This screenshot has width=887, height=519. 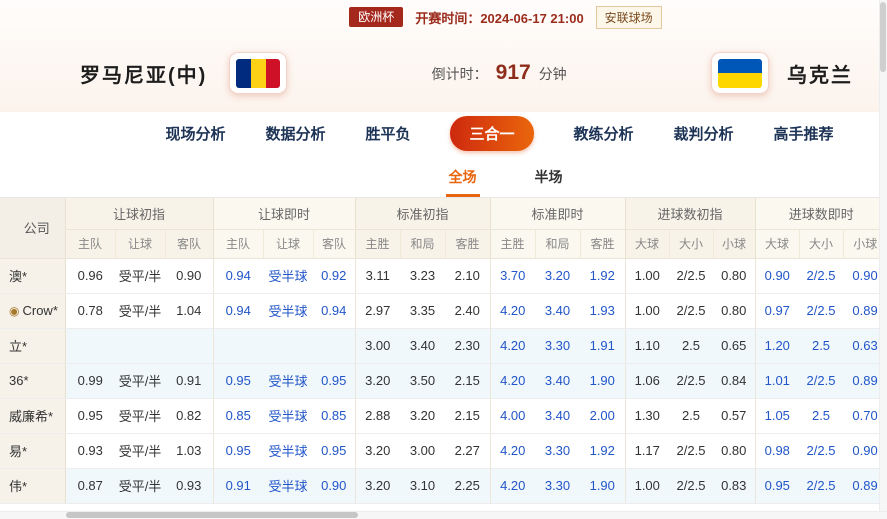 What do you see at coordinates (376, 17) in the screenshot?
I see `league-badge: 欧洲杯` at bounding box center [376, 17].